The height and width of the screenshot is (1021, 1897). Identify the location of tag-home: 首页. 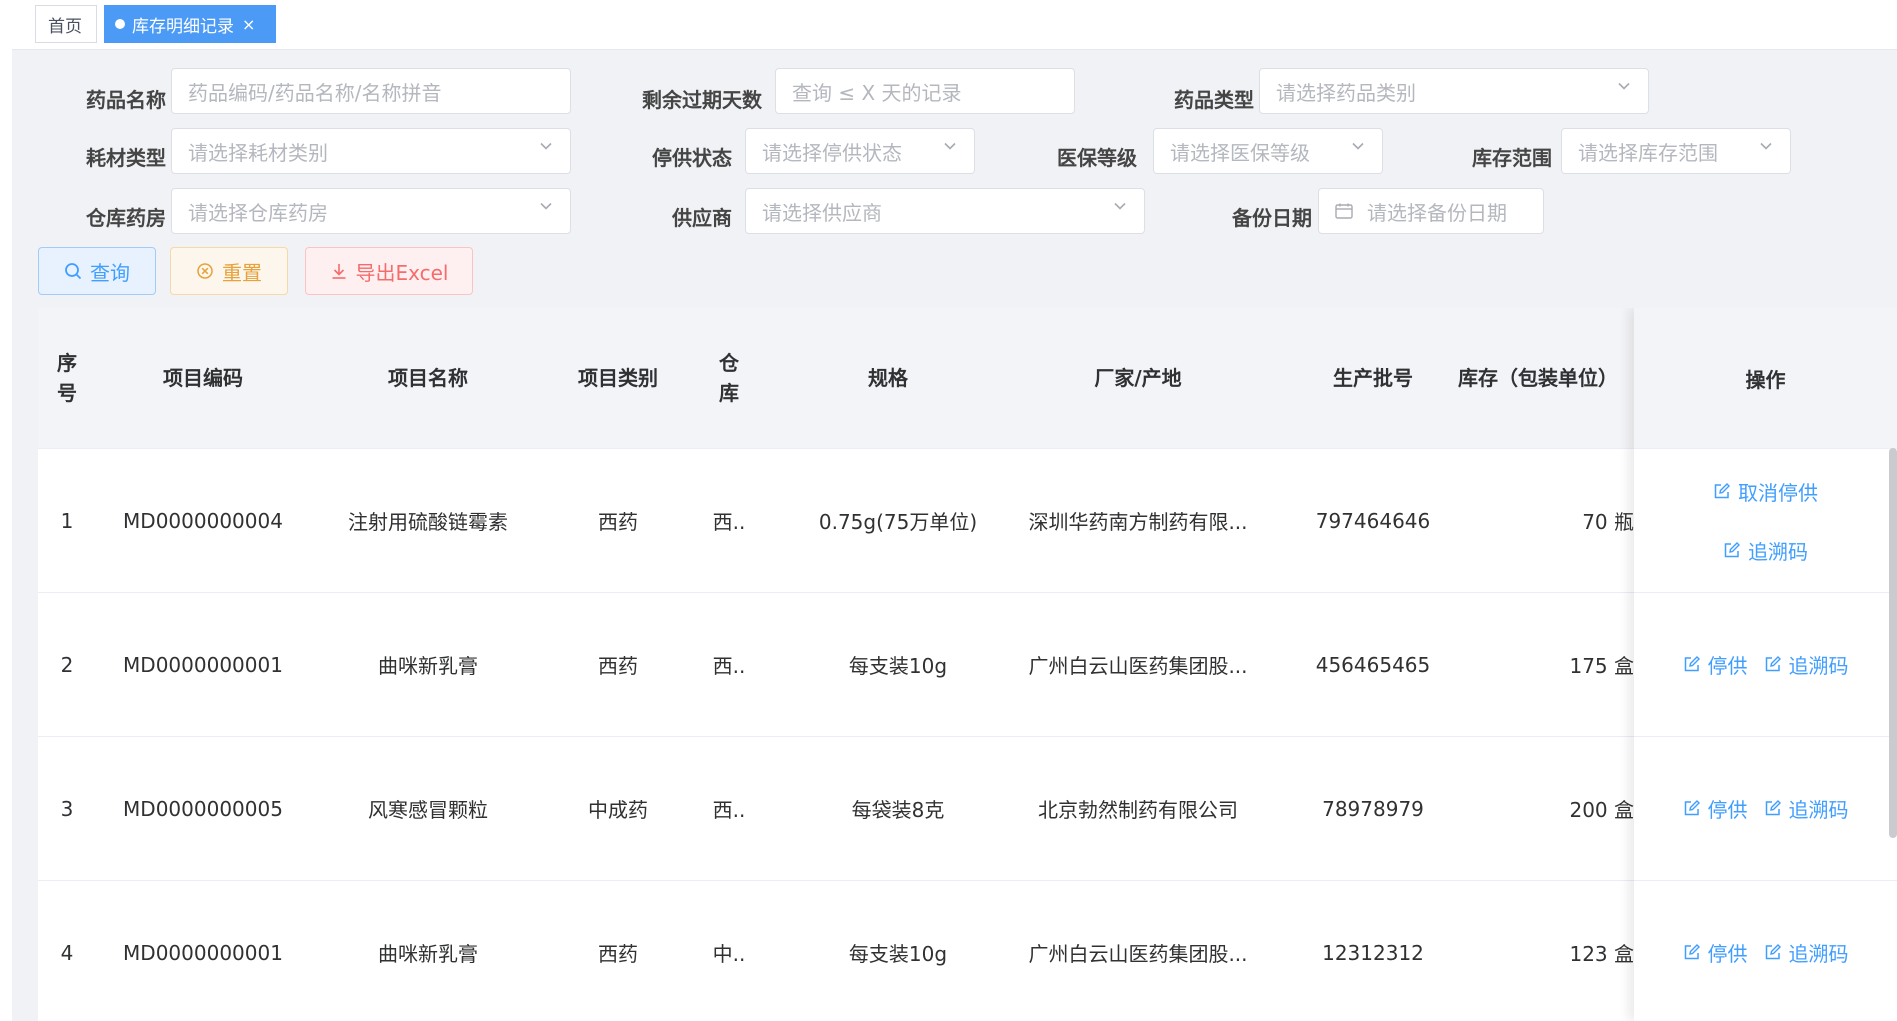
(66, 24).